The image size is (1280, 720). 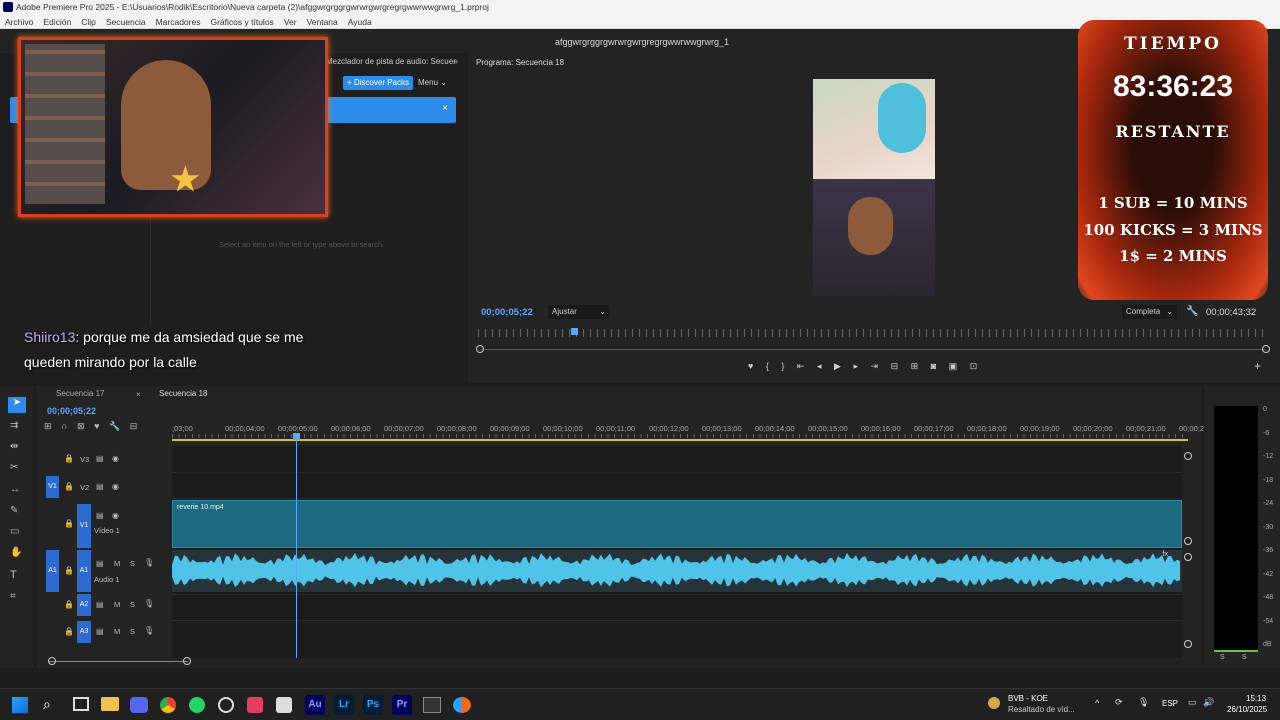 What do you see at coordinates (1222, 657) in the screenshot?
I see `solo-left: S` at bounding box center [1222, 657].